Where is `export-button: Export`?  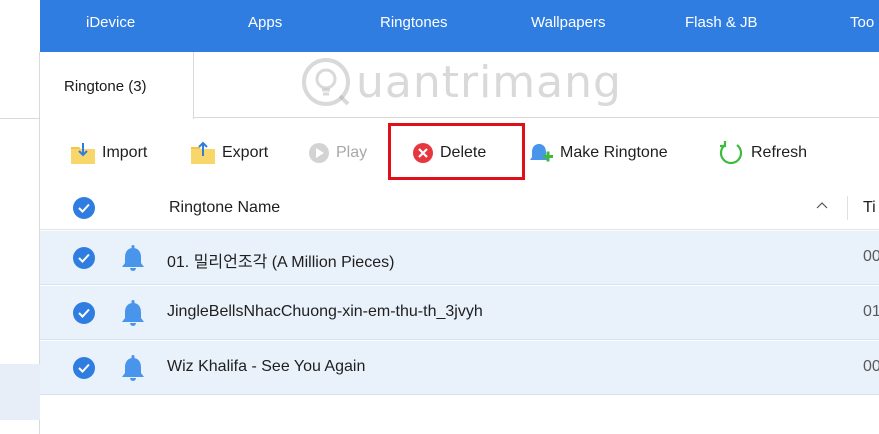
export-button: Export is located at coordinates (229, 153).